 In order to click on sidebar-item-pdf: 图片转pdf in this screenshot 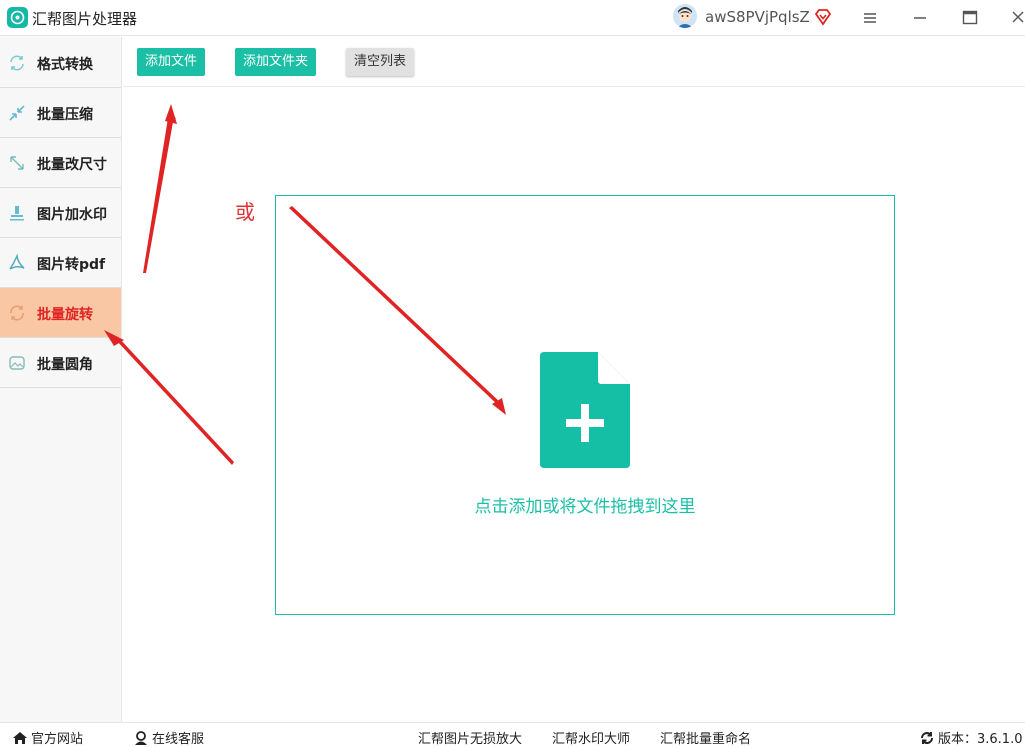, I will do `click(60, 263)`.